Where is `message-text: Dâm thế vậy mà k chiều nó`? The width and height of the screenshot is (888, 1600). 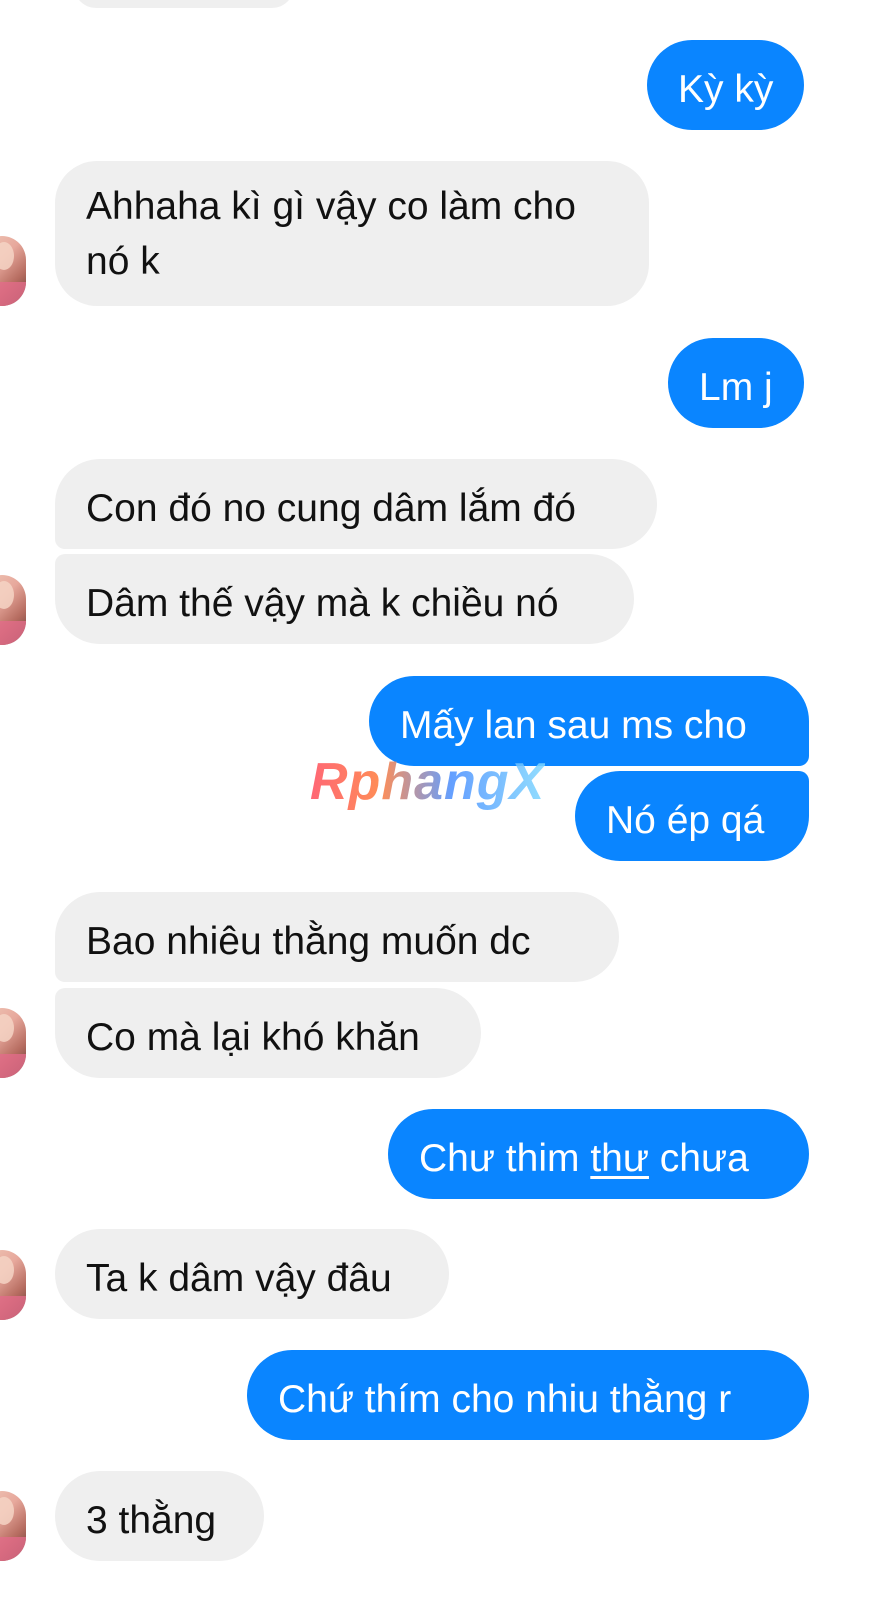 message-text: Dâm thế vậy mà k chiều nó is located at coordinates (322, 603).